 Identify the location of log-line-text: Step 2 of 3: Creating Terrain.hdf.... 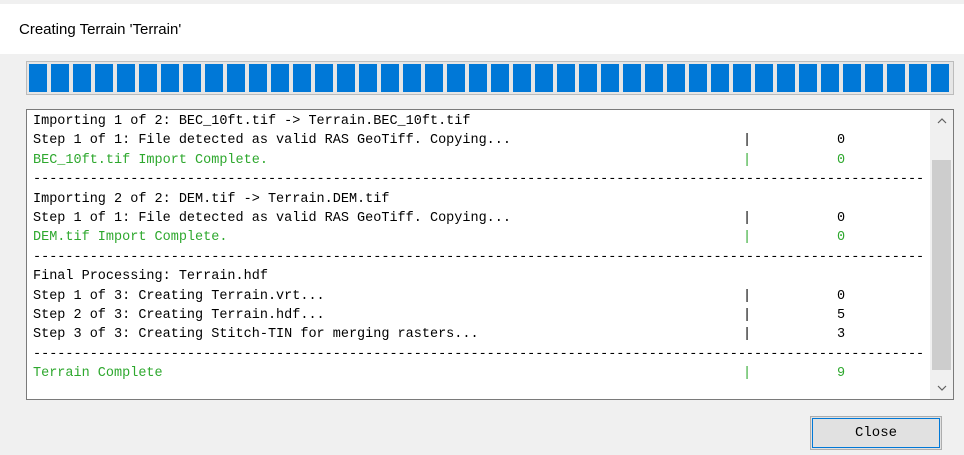
(179, 315).